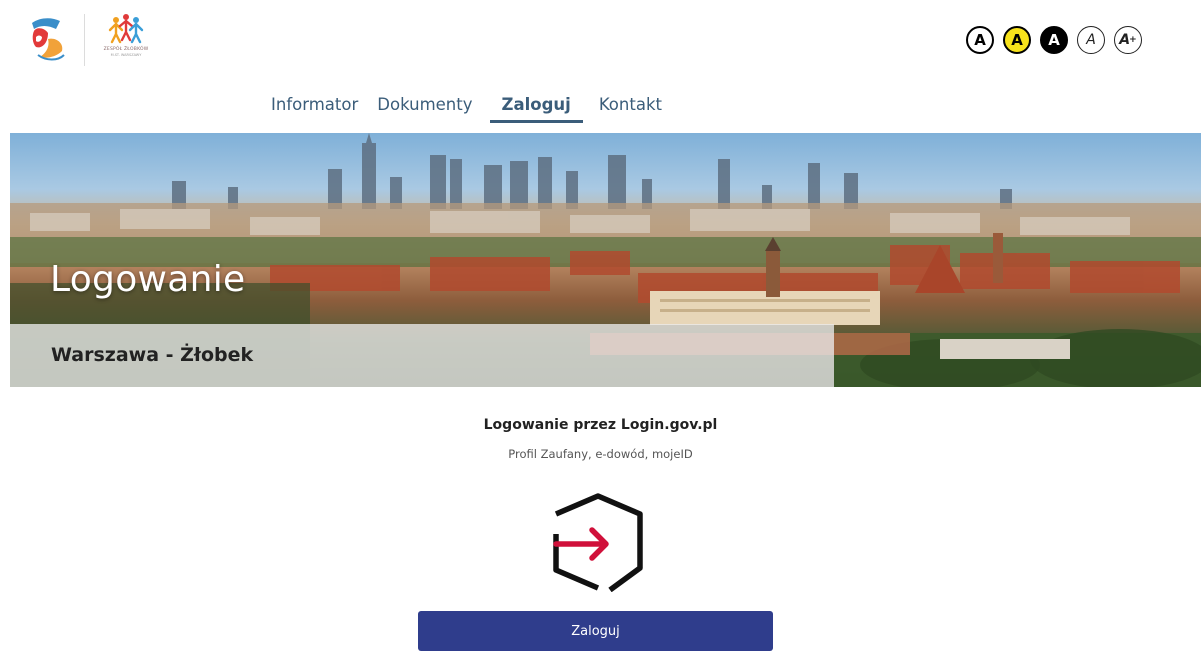  I want to click on nursery-logo: ZESPÓŁ ŻŁOBKÓW M.ST. WARSZAWY, so click(126, 40).